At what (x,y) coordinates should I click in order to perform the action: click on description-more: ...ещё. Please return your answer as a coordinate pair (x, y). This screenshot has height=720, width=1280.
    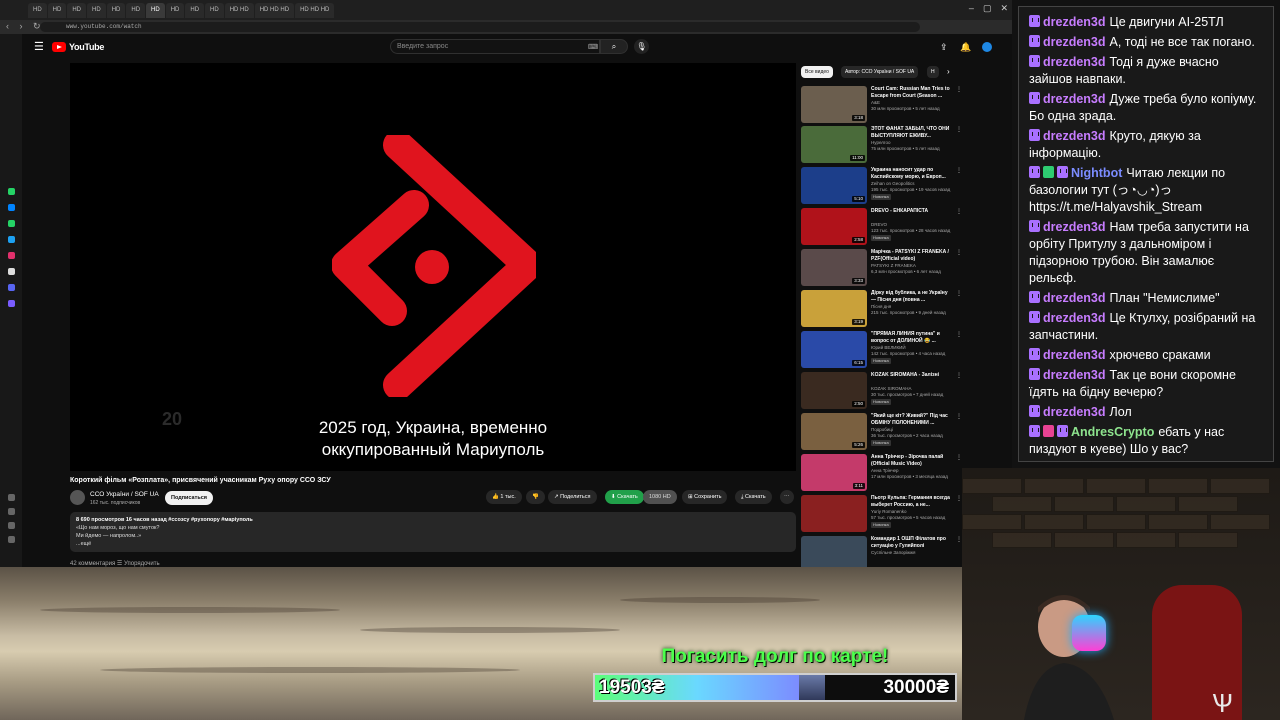
    Looking at the image, I should click on (433, 544).